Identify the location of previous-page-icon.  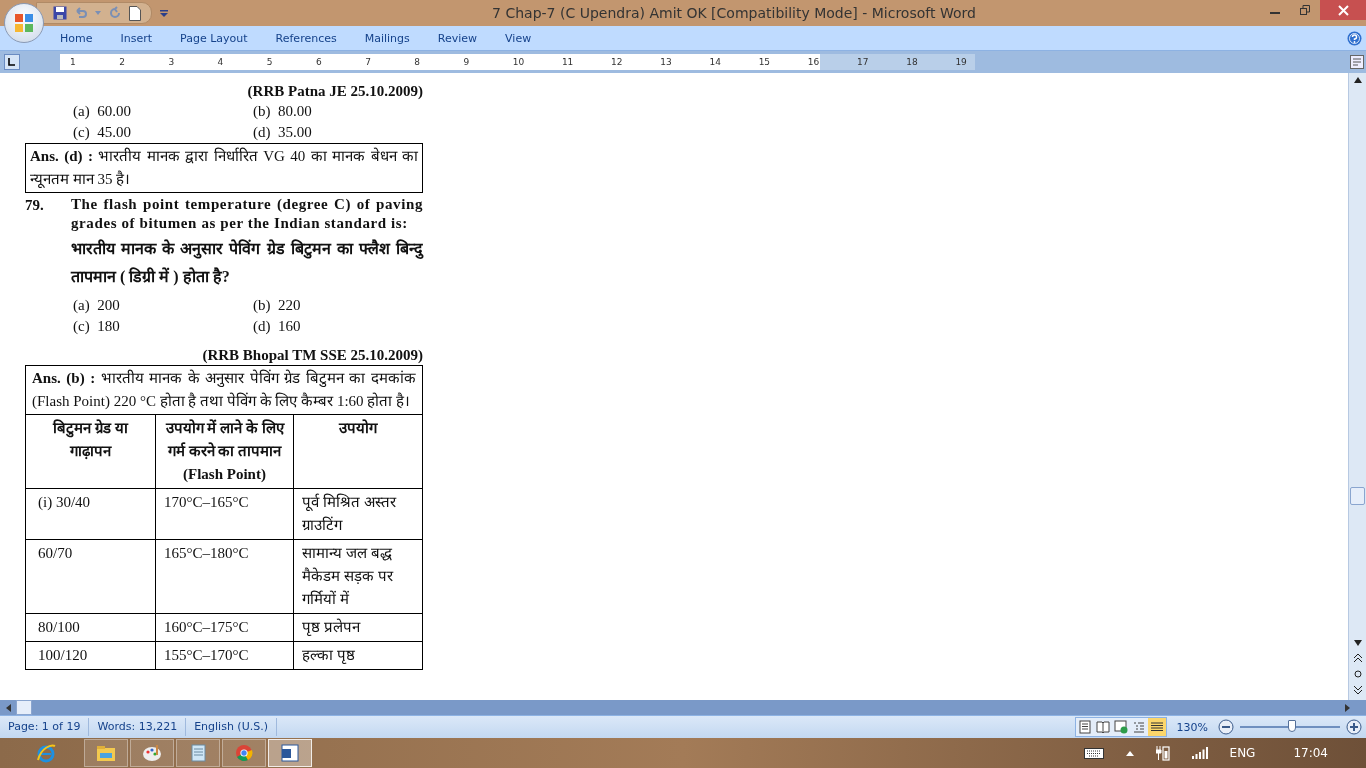
(1357, 658).